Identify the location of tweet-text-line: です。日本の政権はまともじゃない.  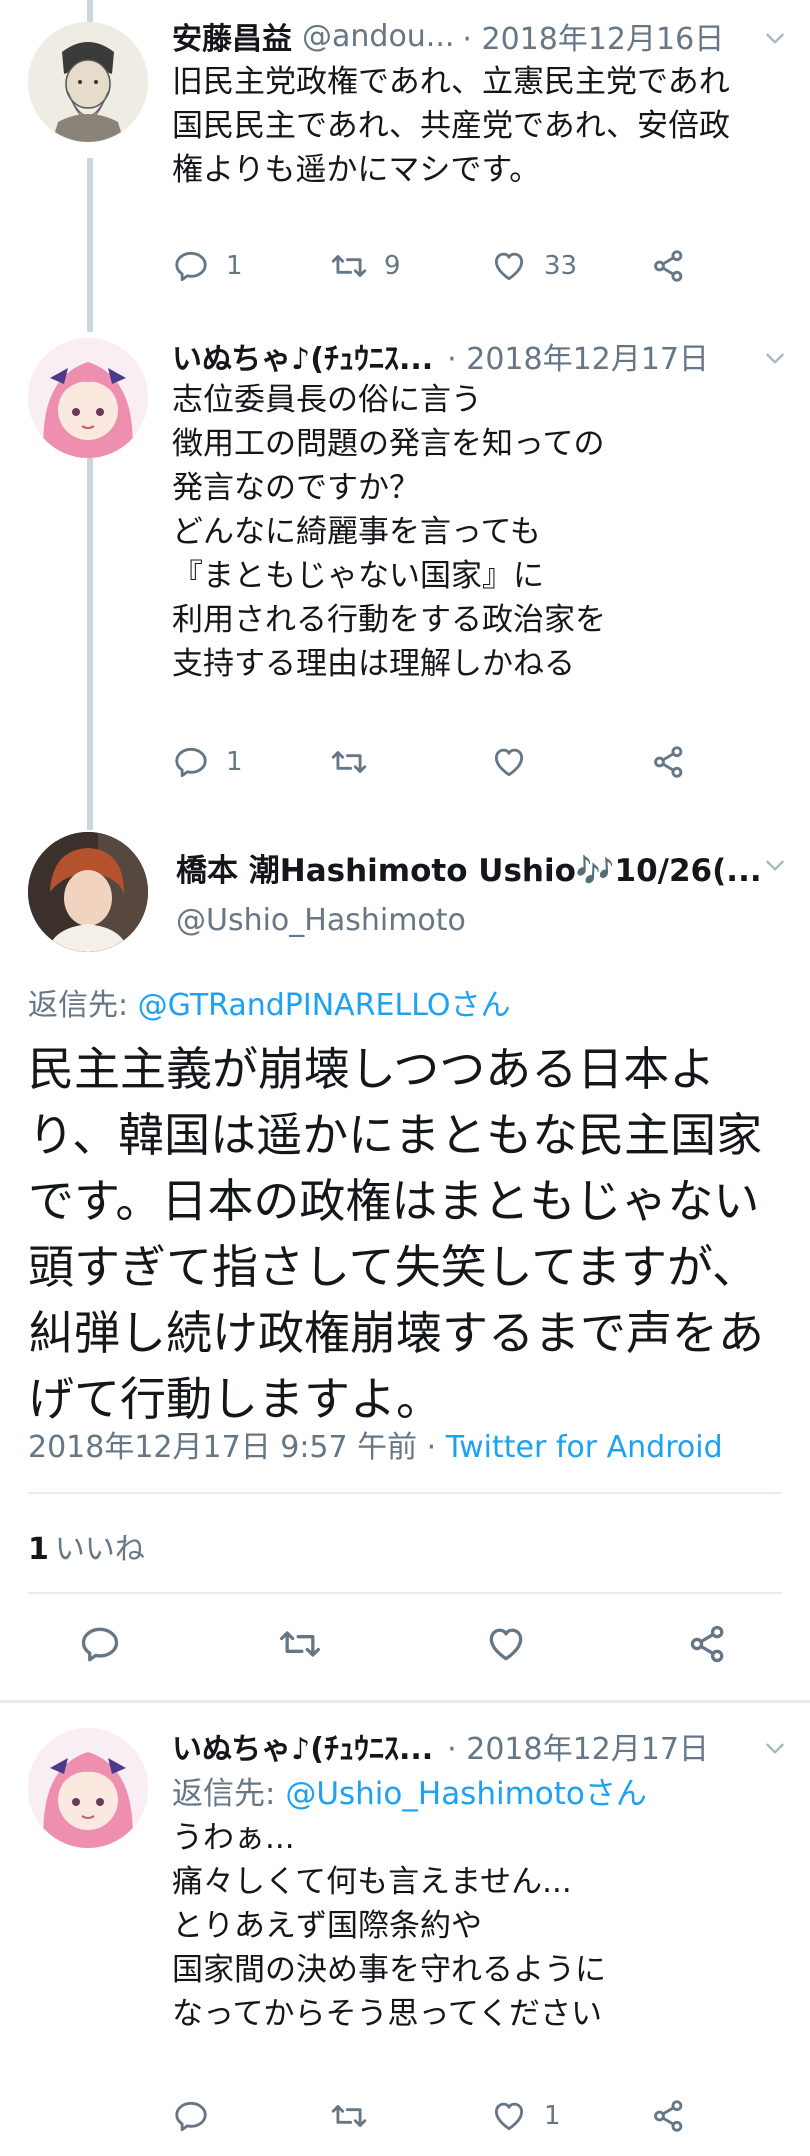
(394, 1201).